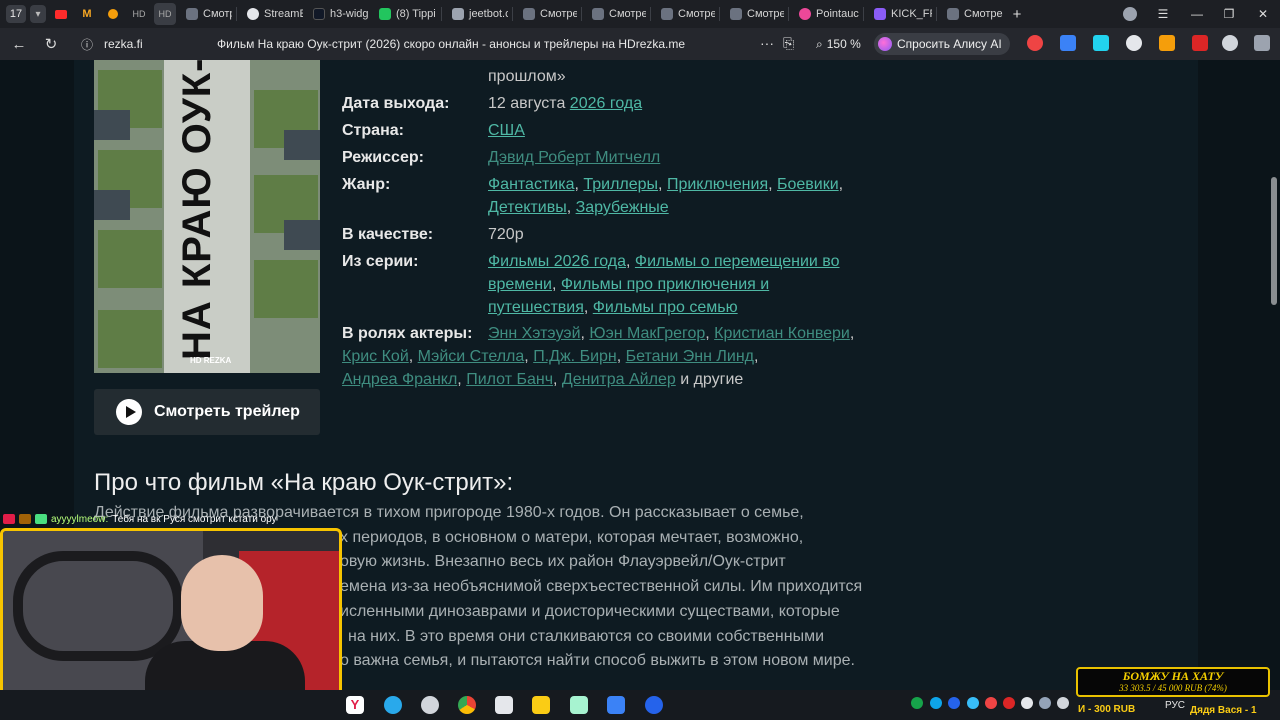  Describe the element at coordinates (1130, 14) in the screenshot. I see `profile-icon` at that location.